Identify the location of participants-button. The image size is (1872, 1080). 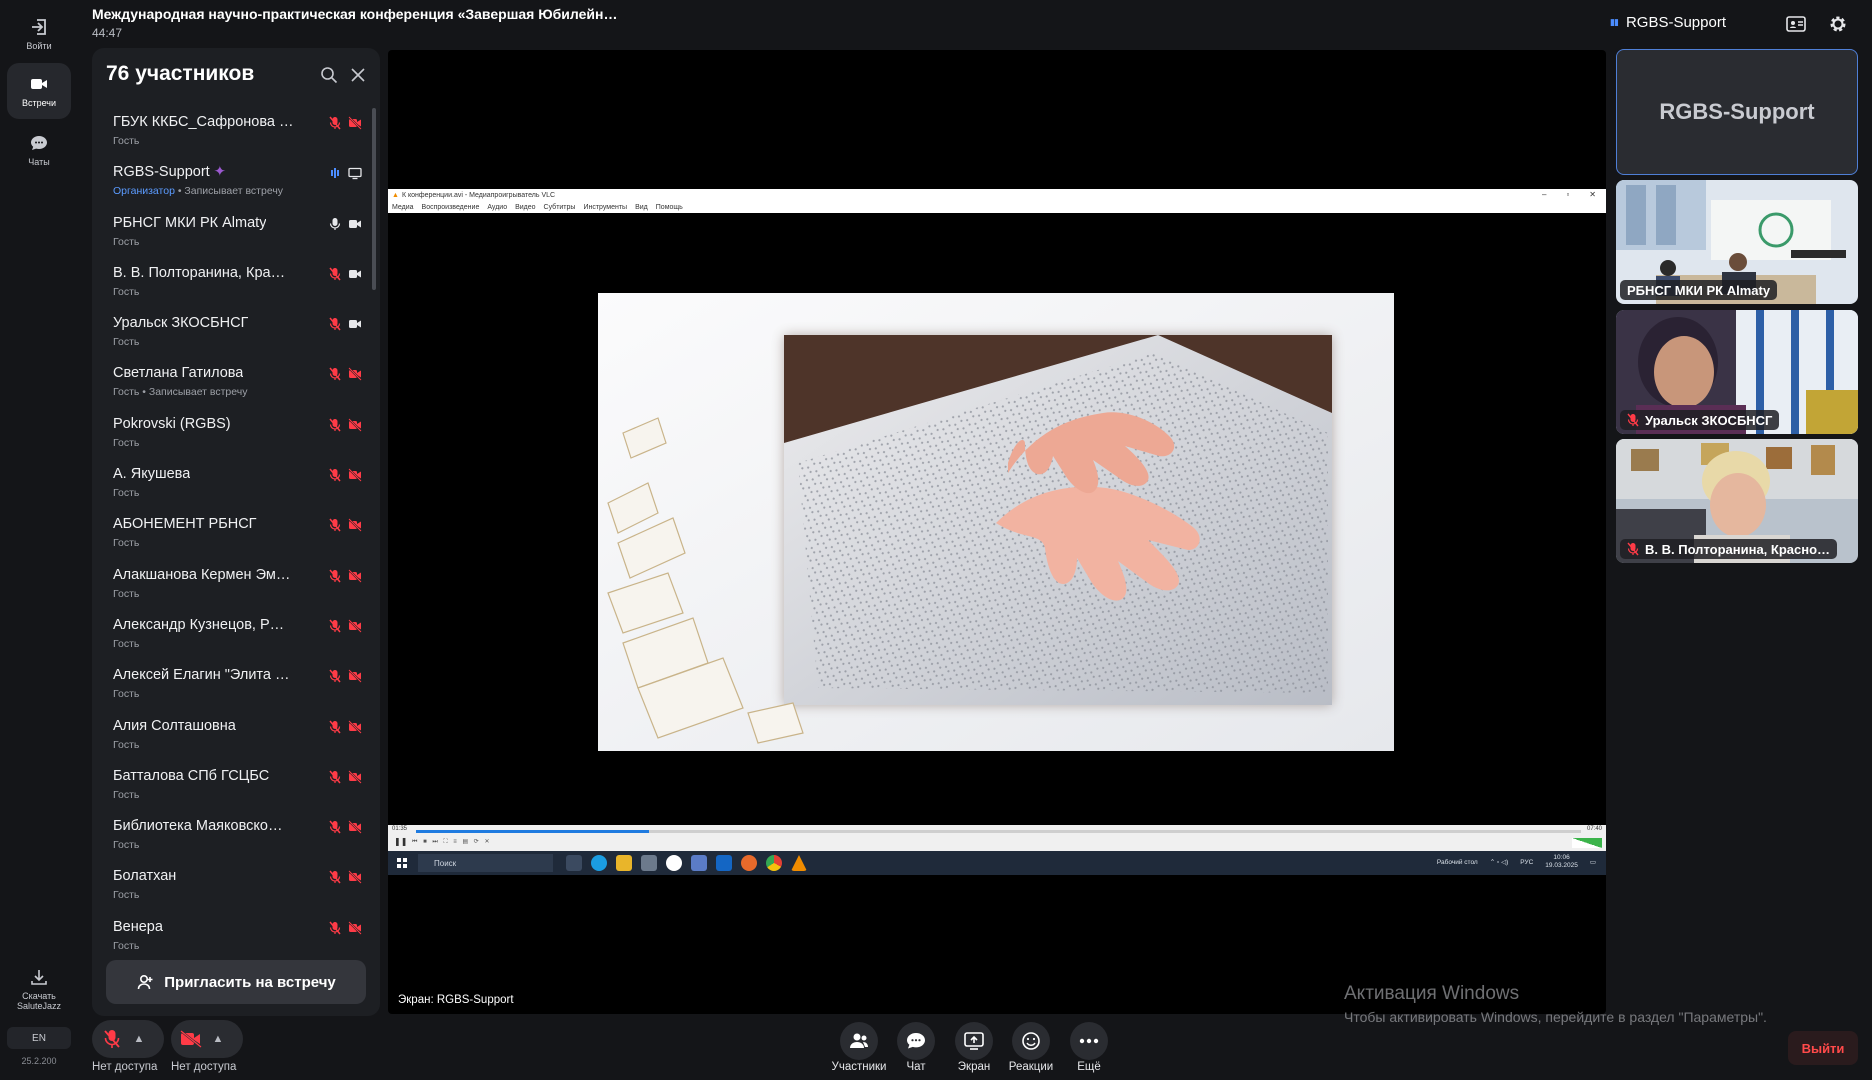
(859, 1041).